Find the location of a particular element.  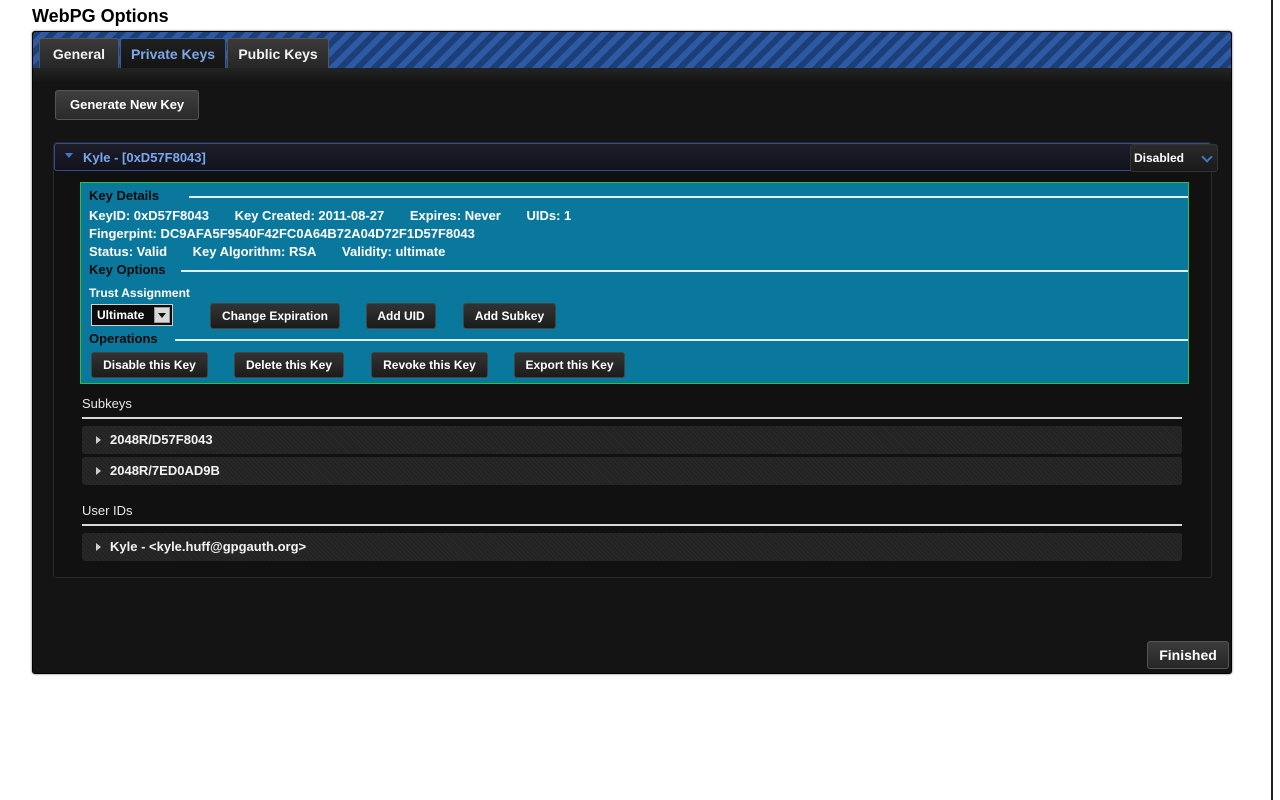

key-options-heading: Key Options is located at coordinates (127, 269).